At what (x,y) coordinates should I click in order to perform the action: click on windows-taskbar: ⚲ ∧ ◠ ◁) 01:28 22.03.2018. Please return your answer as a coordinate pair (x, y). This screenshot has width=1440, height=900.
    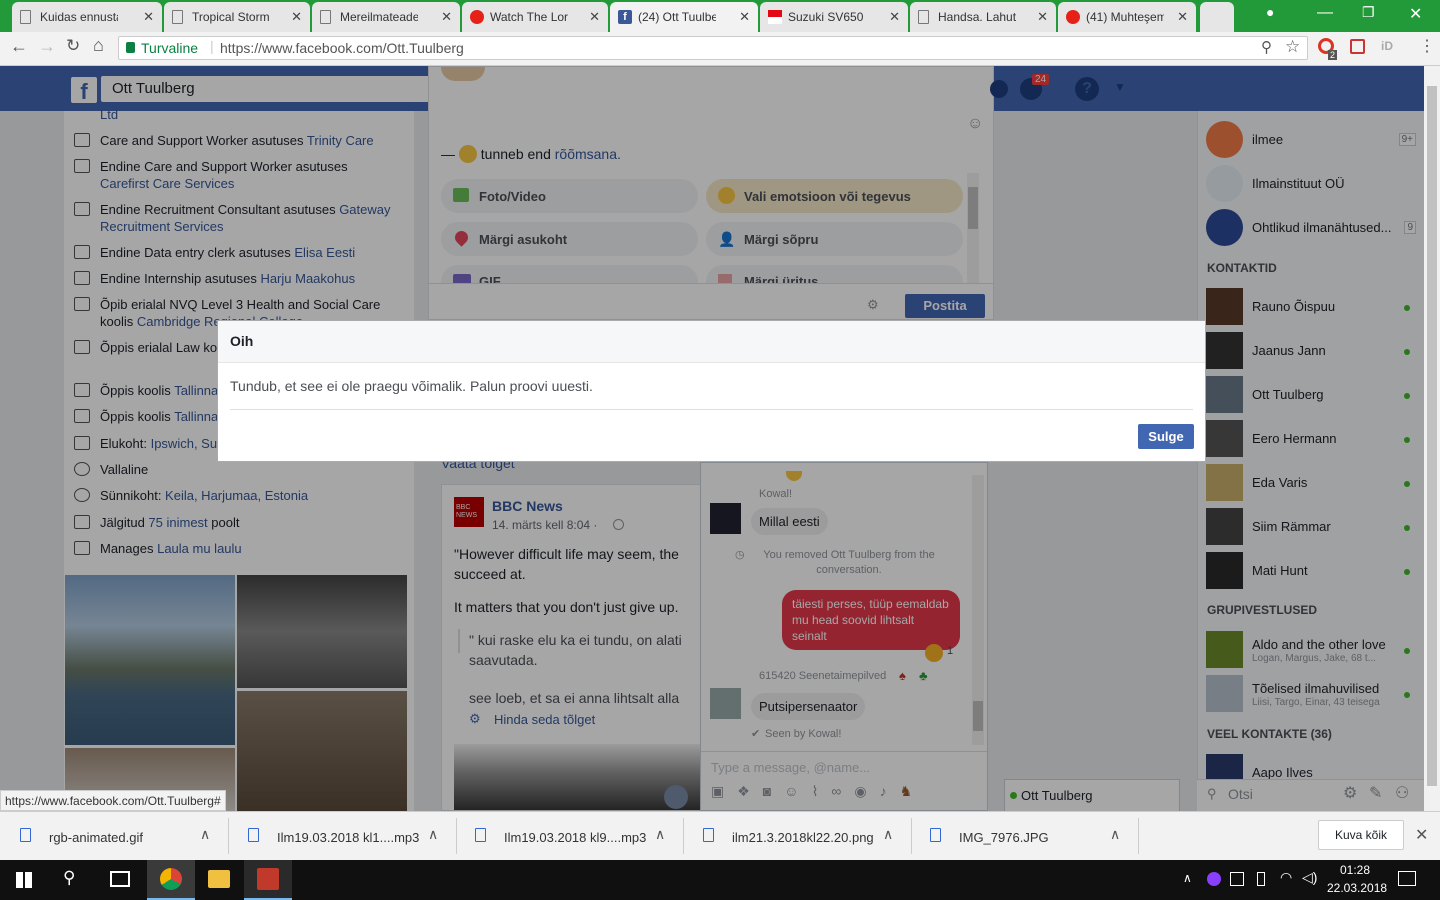
    Looking at the image, I should click on (720, 880).